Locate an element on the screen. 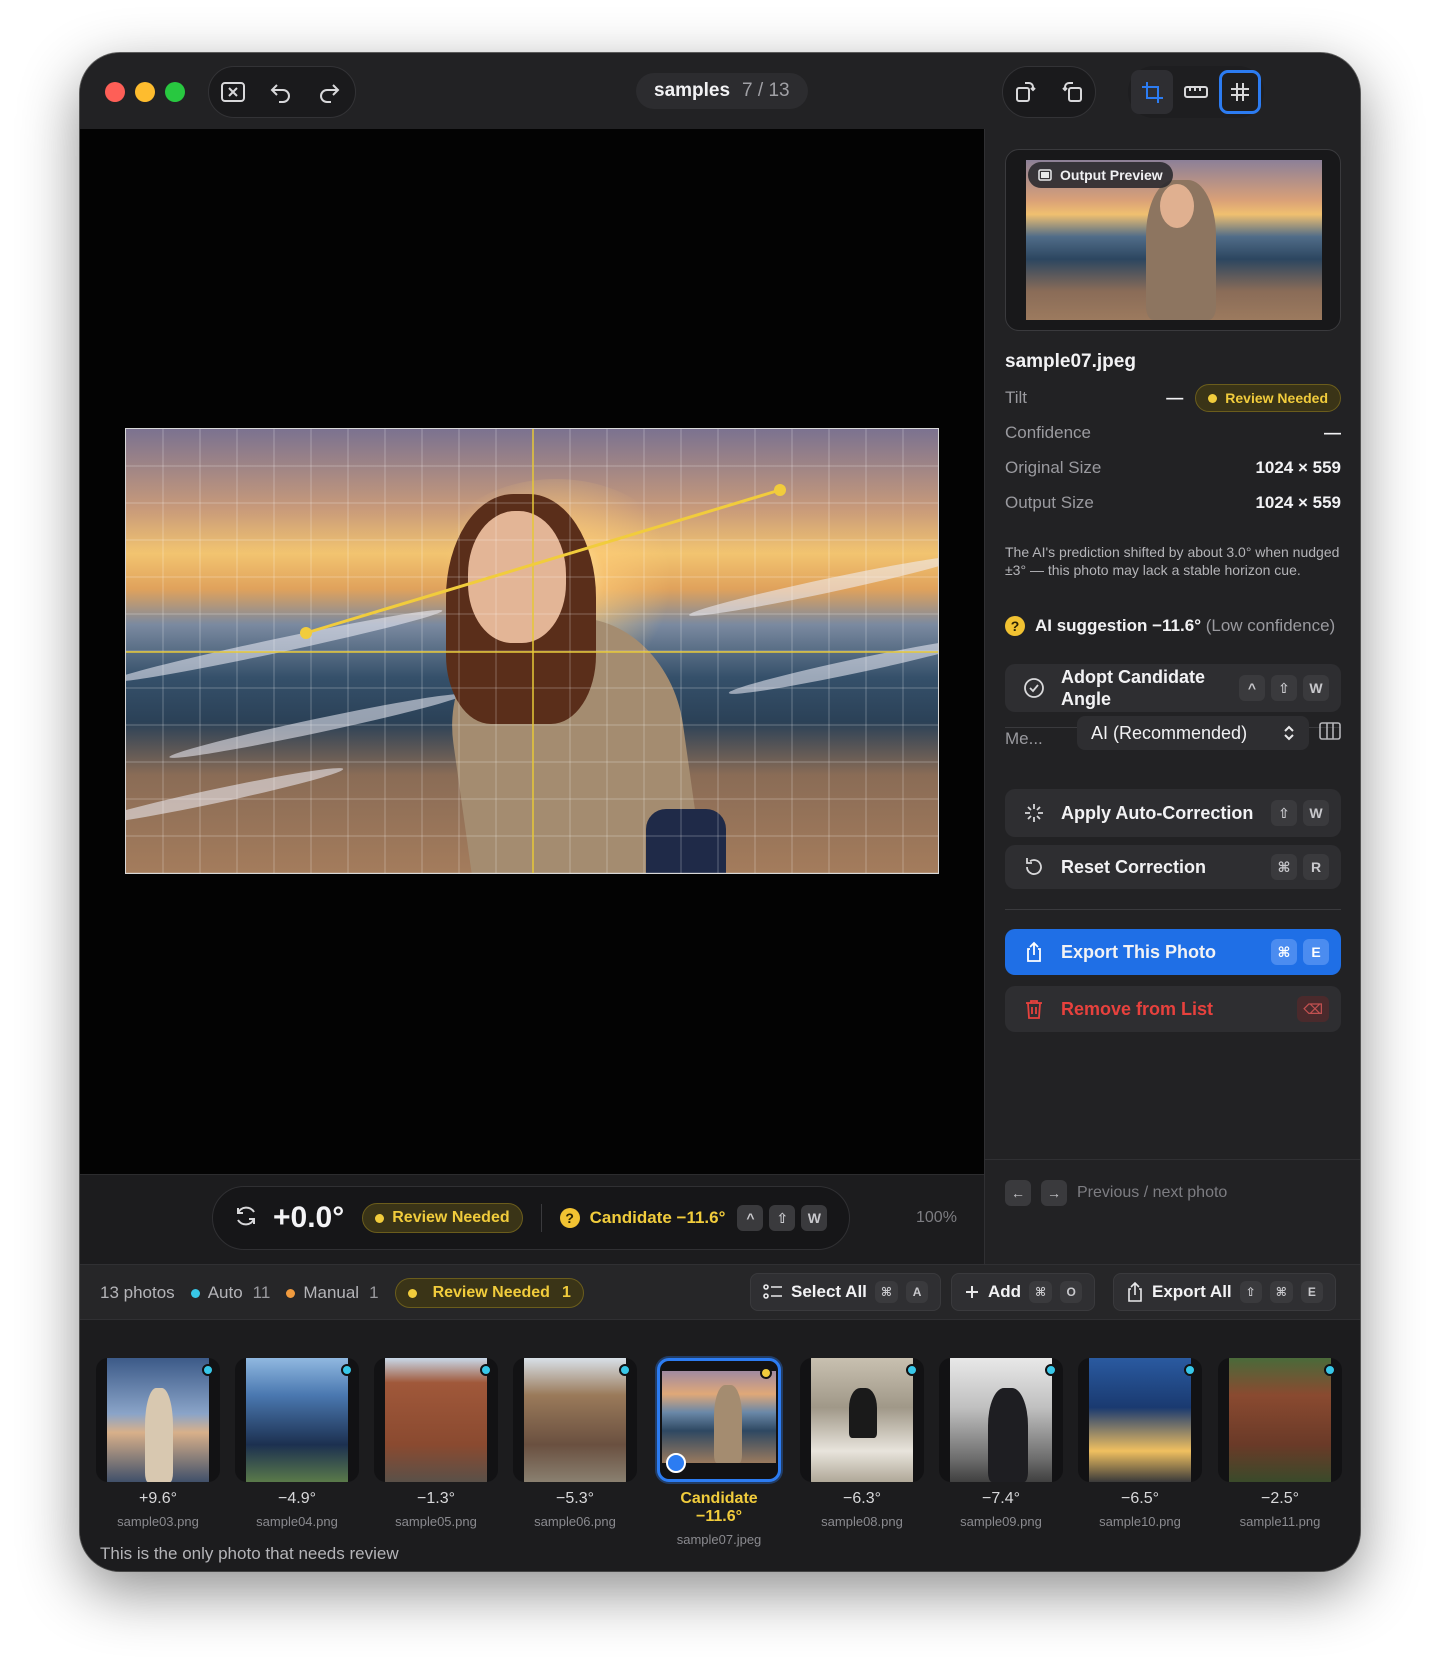 This screenshot has height=1678, width=1440. horizon-handle-left is located at coordinates (306, 633).